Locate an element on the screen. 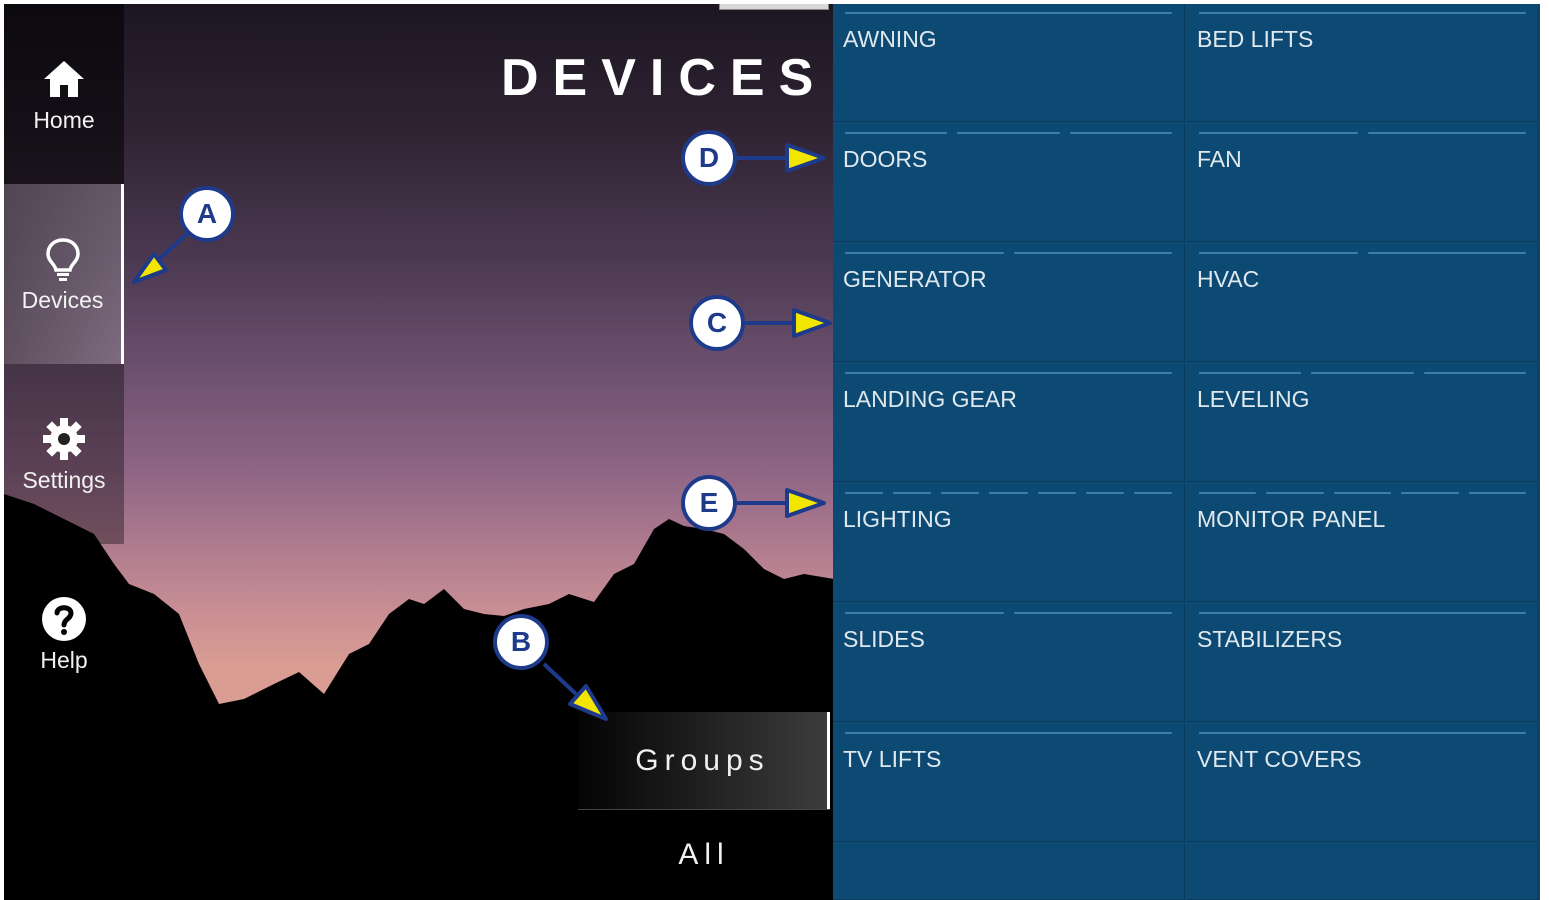 This screenshot has height=900, width=1549. device-tile-tv-lifts: TV LIFTS is located at coordinates (1009, 783).